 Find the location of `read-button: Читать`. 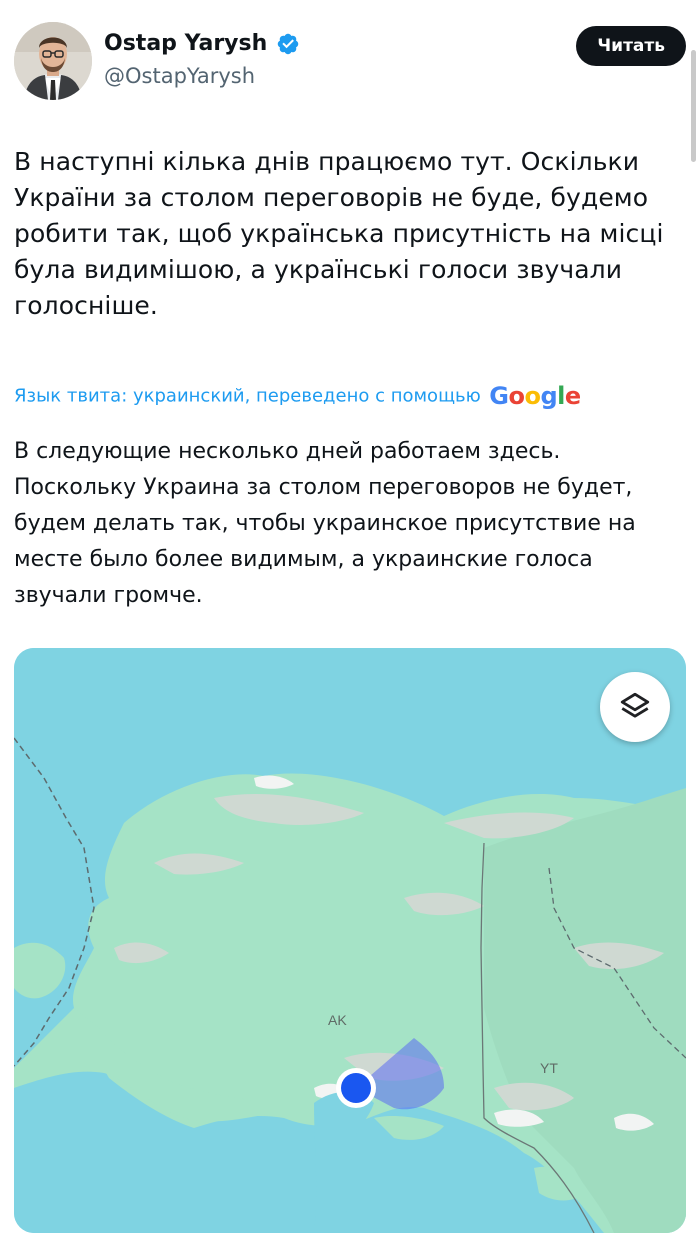

read-button: Читать is located at coordinates (631, 46).